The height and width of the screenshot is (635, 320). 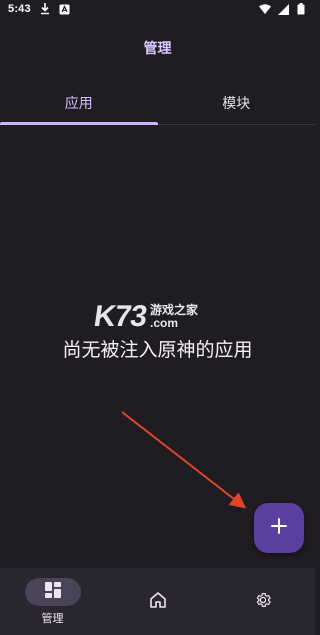 I want to click on dashboard-icon, so click(x=52, y=591).